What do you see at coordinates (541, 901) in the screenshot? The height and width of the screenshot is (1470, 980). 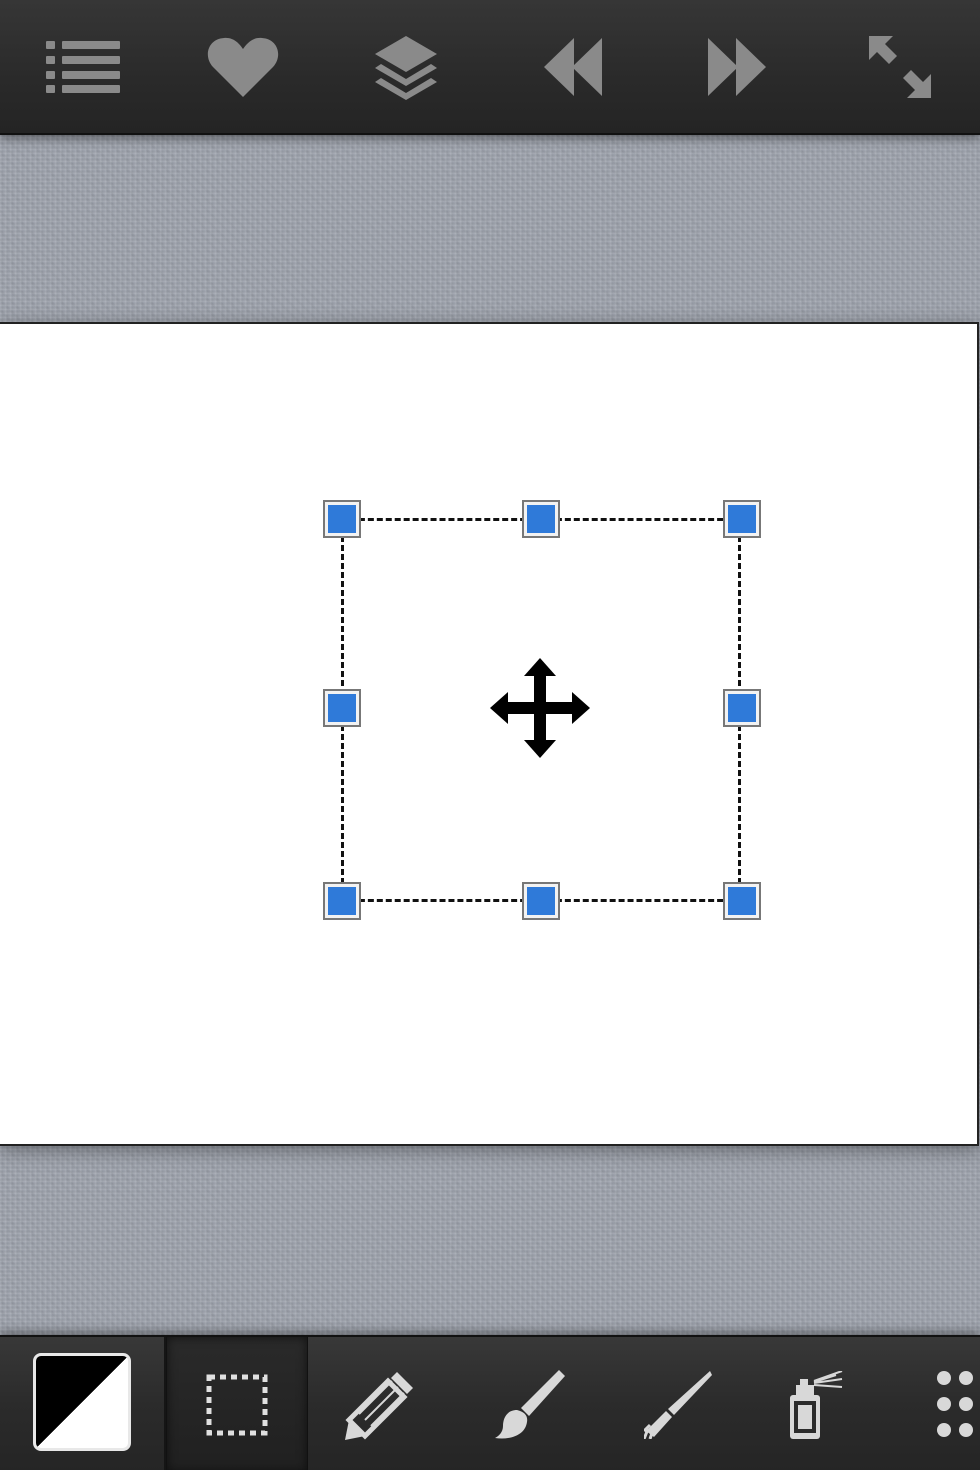 I see `resize-handle-bottom-center` at bounding box center [541, 901].